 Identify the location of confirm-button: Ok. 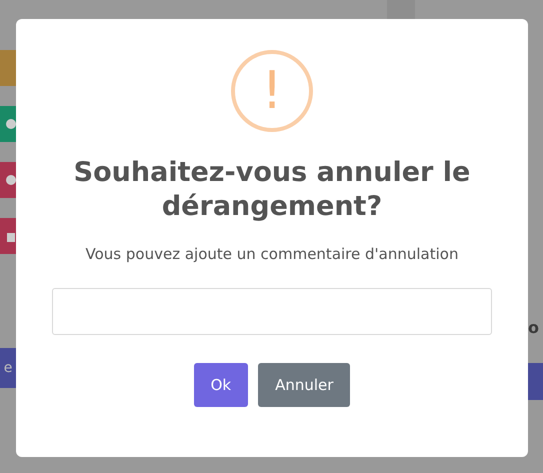
(221, 385).